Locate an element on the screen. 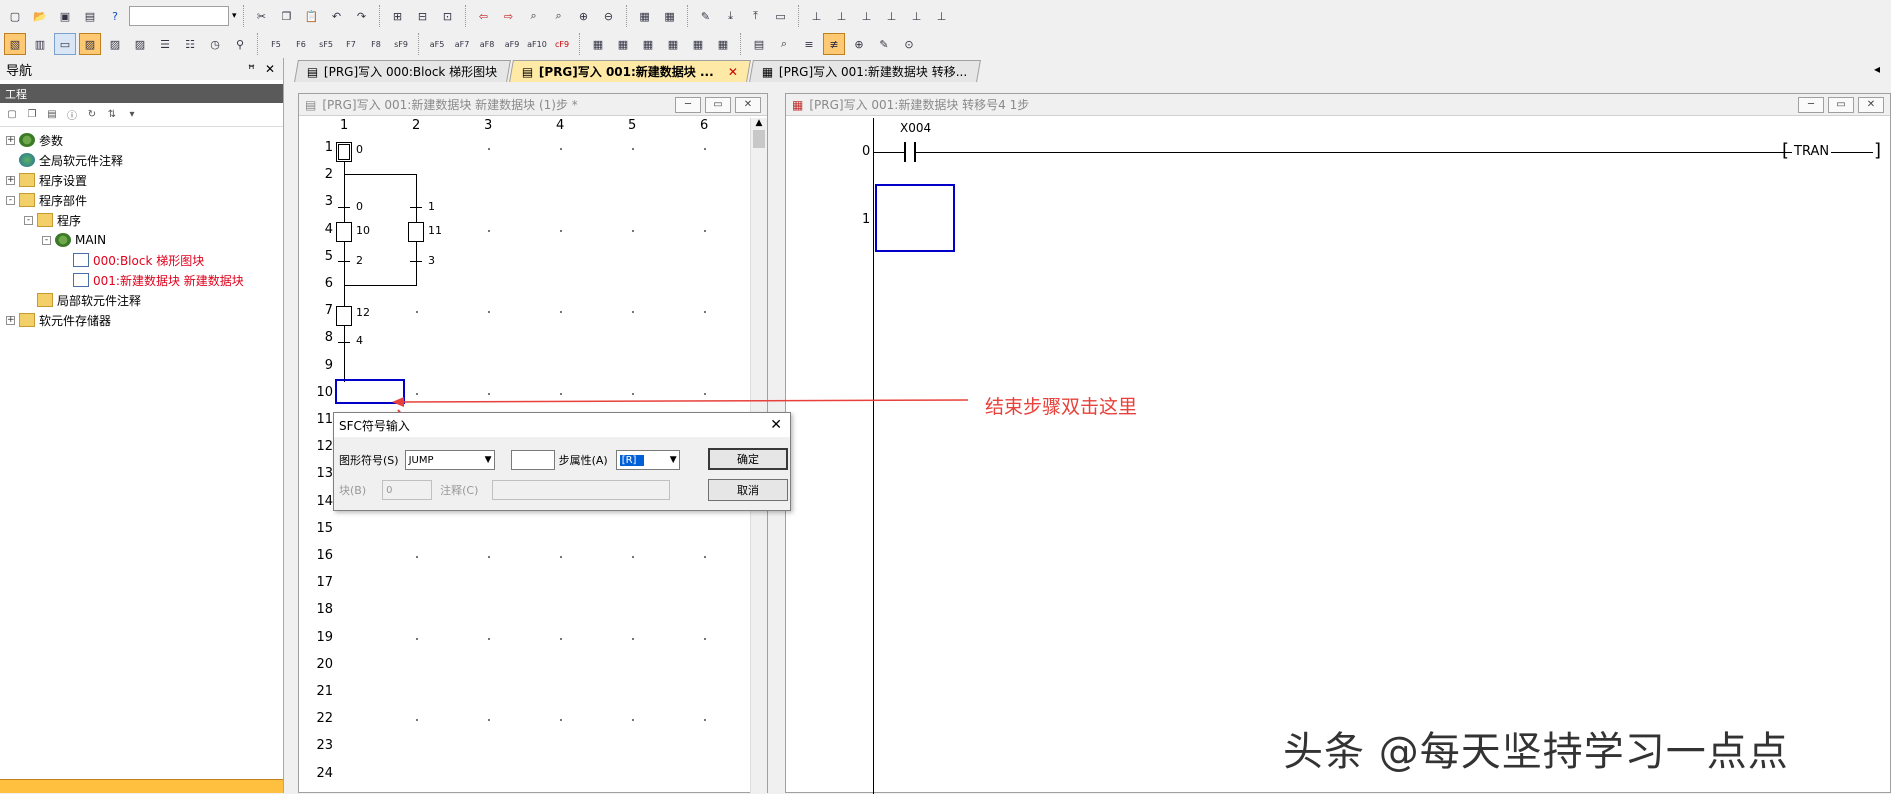  comment-input is located at coordinates (581, 490).